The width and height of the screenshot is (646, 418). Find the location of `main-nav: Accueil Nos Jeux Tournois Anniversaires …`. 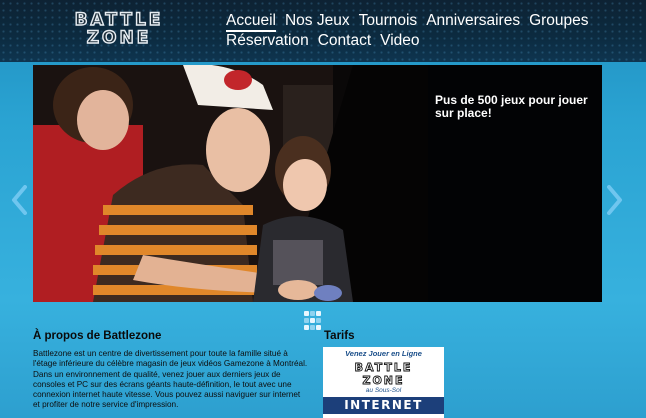

main-nav: Accueil Nos Jeux Tournois Anniversaires … is located at coordinates (431, 31).